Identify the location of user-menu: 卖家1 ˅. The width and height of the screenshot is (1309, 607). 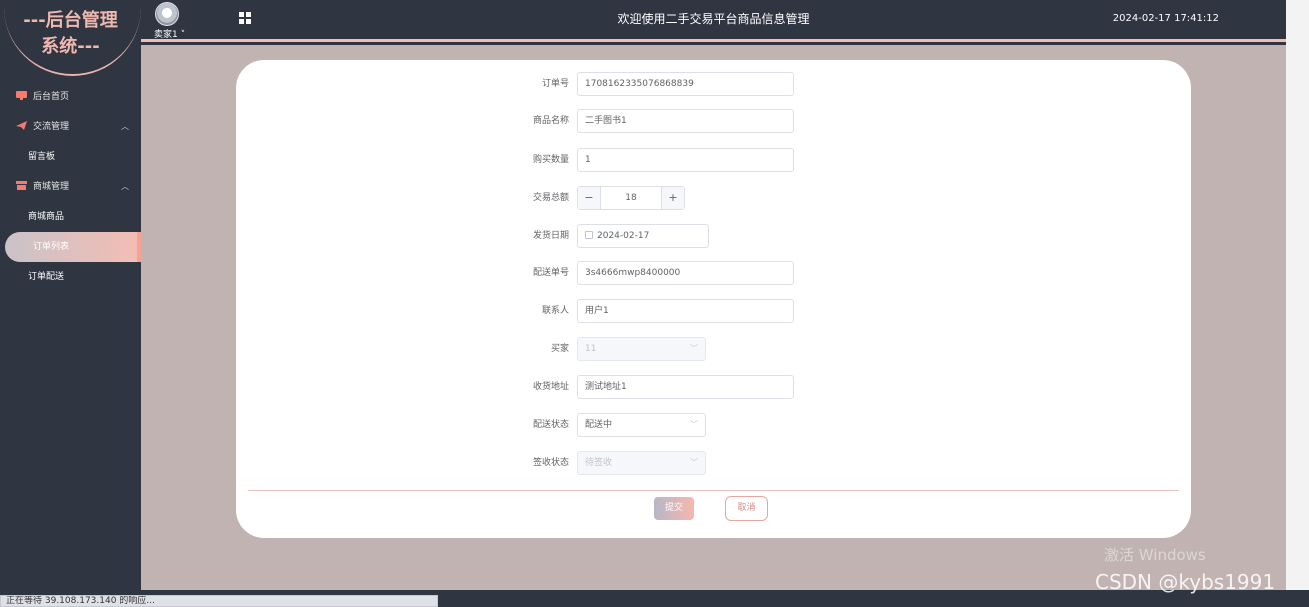
(169, 33).